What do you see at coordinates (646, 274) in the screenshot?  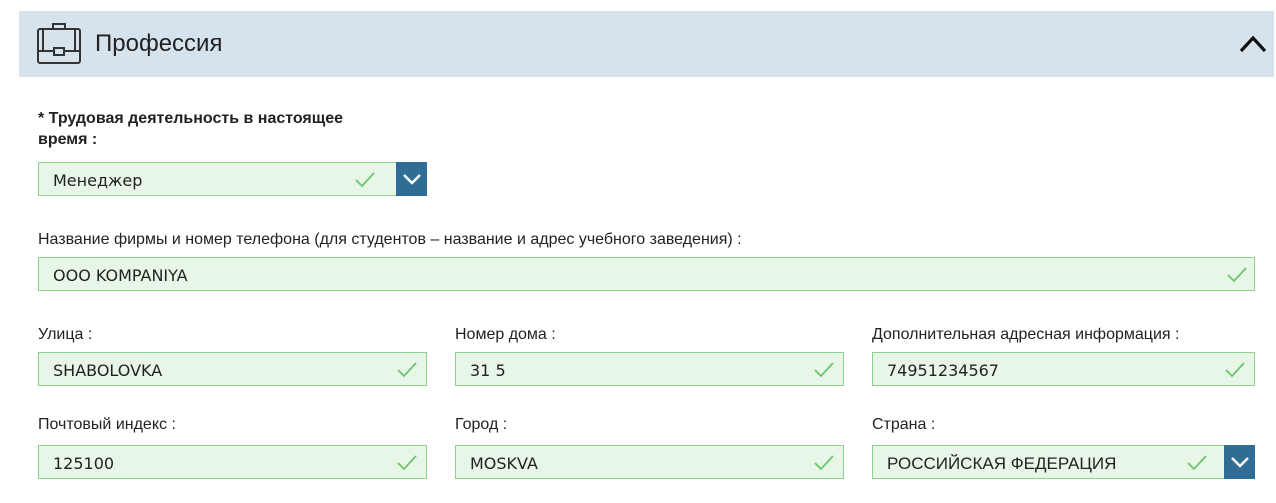 I see `company-input: OOO KOMPANIYA` at bounding box center [646, 274].